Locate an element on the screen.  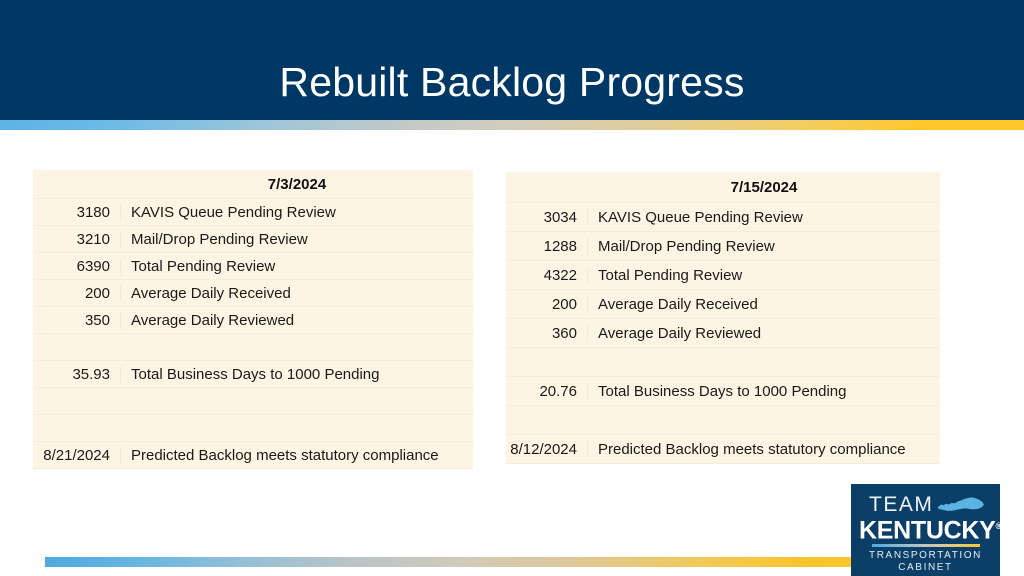
table-cell-value: 3180 is located at coordinates (77, 212).